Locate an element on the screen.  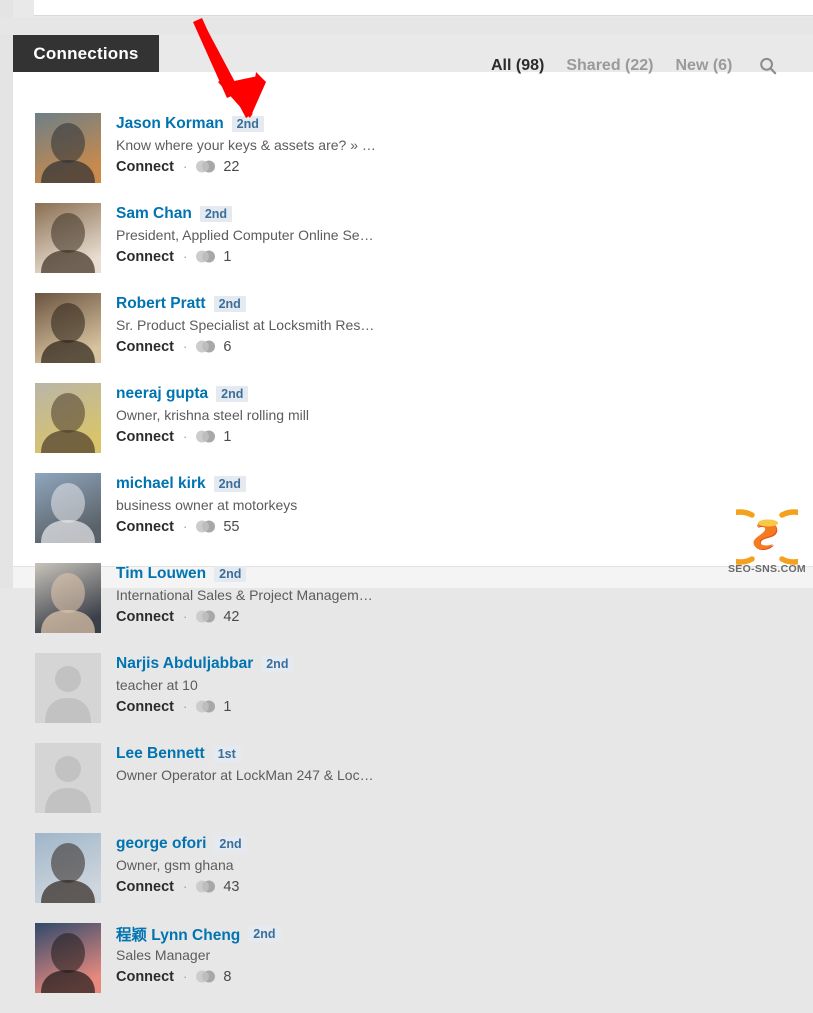
connection-name-row: Sam Chan 2nd is located at coordinates (274, 214).